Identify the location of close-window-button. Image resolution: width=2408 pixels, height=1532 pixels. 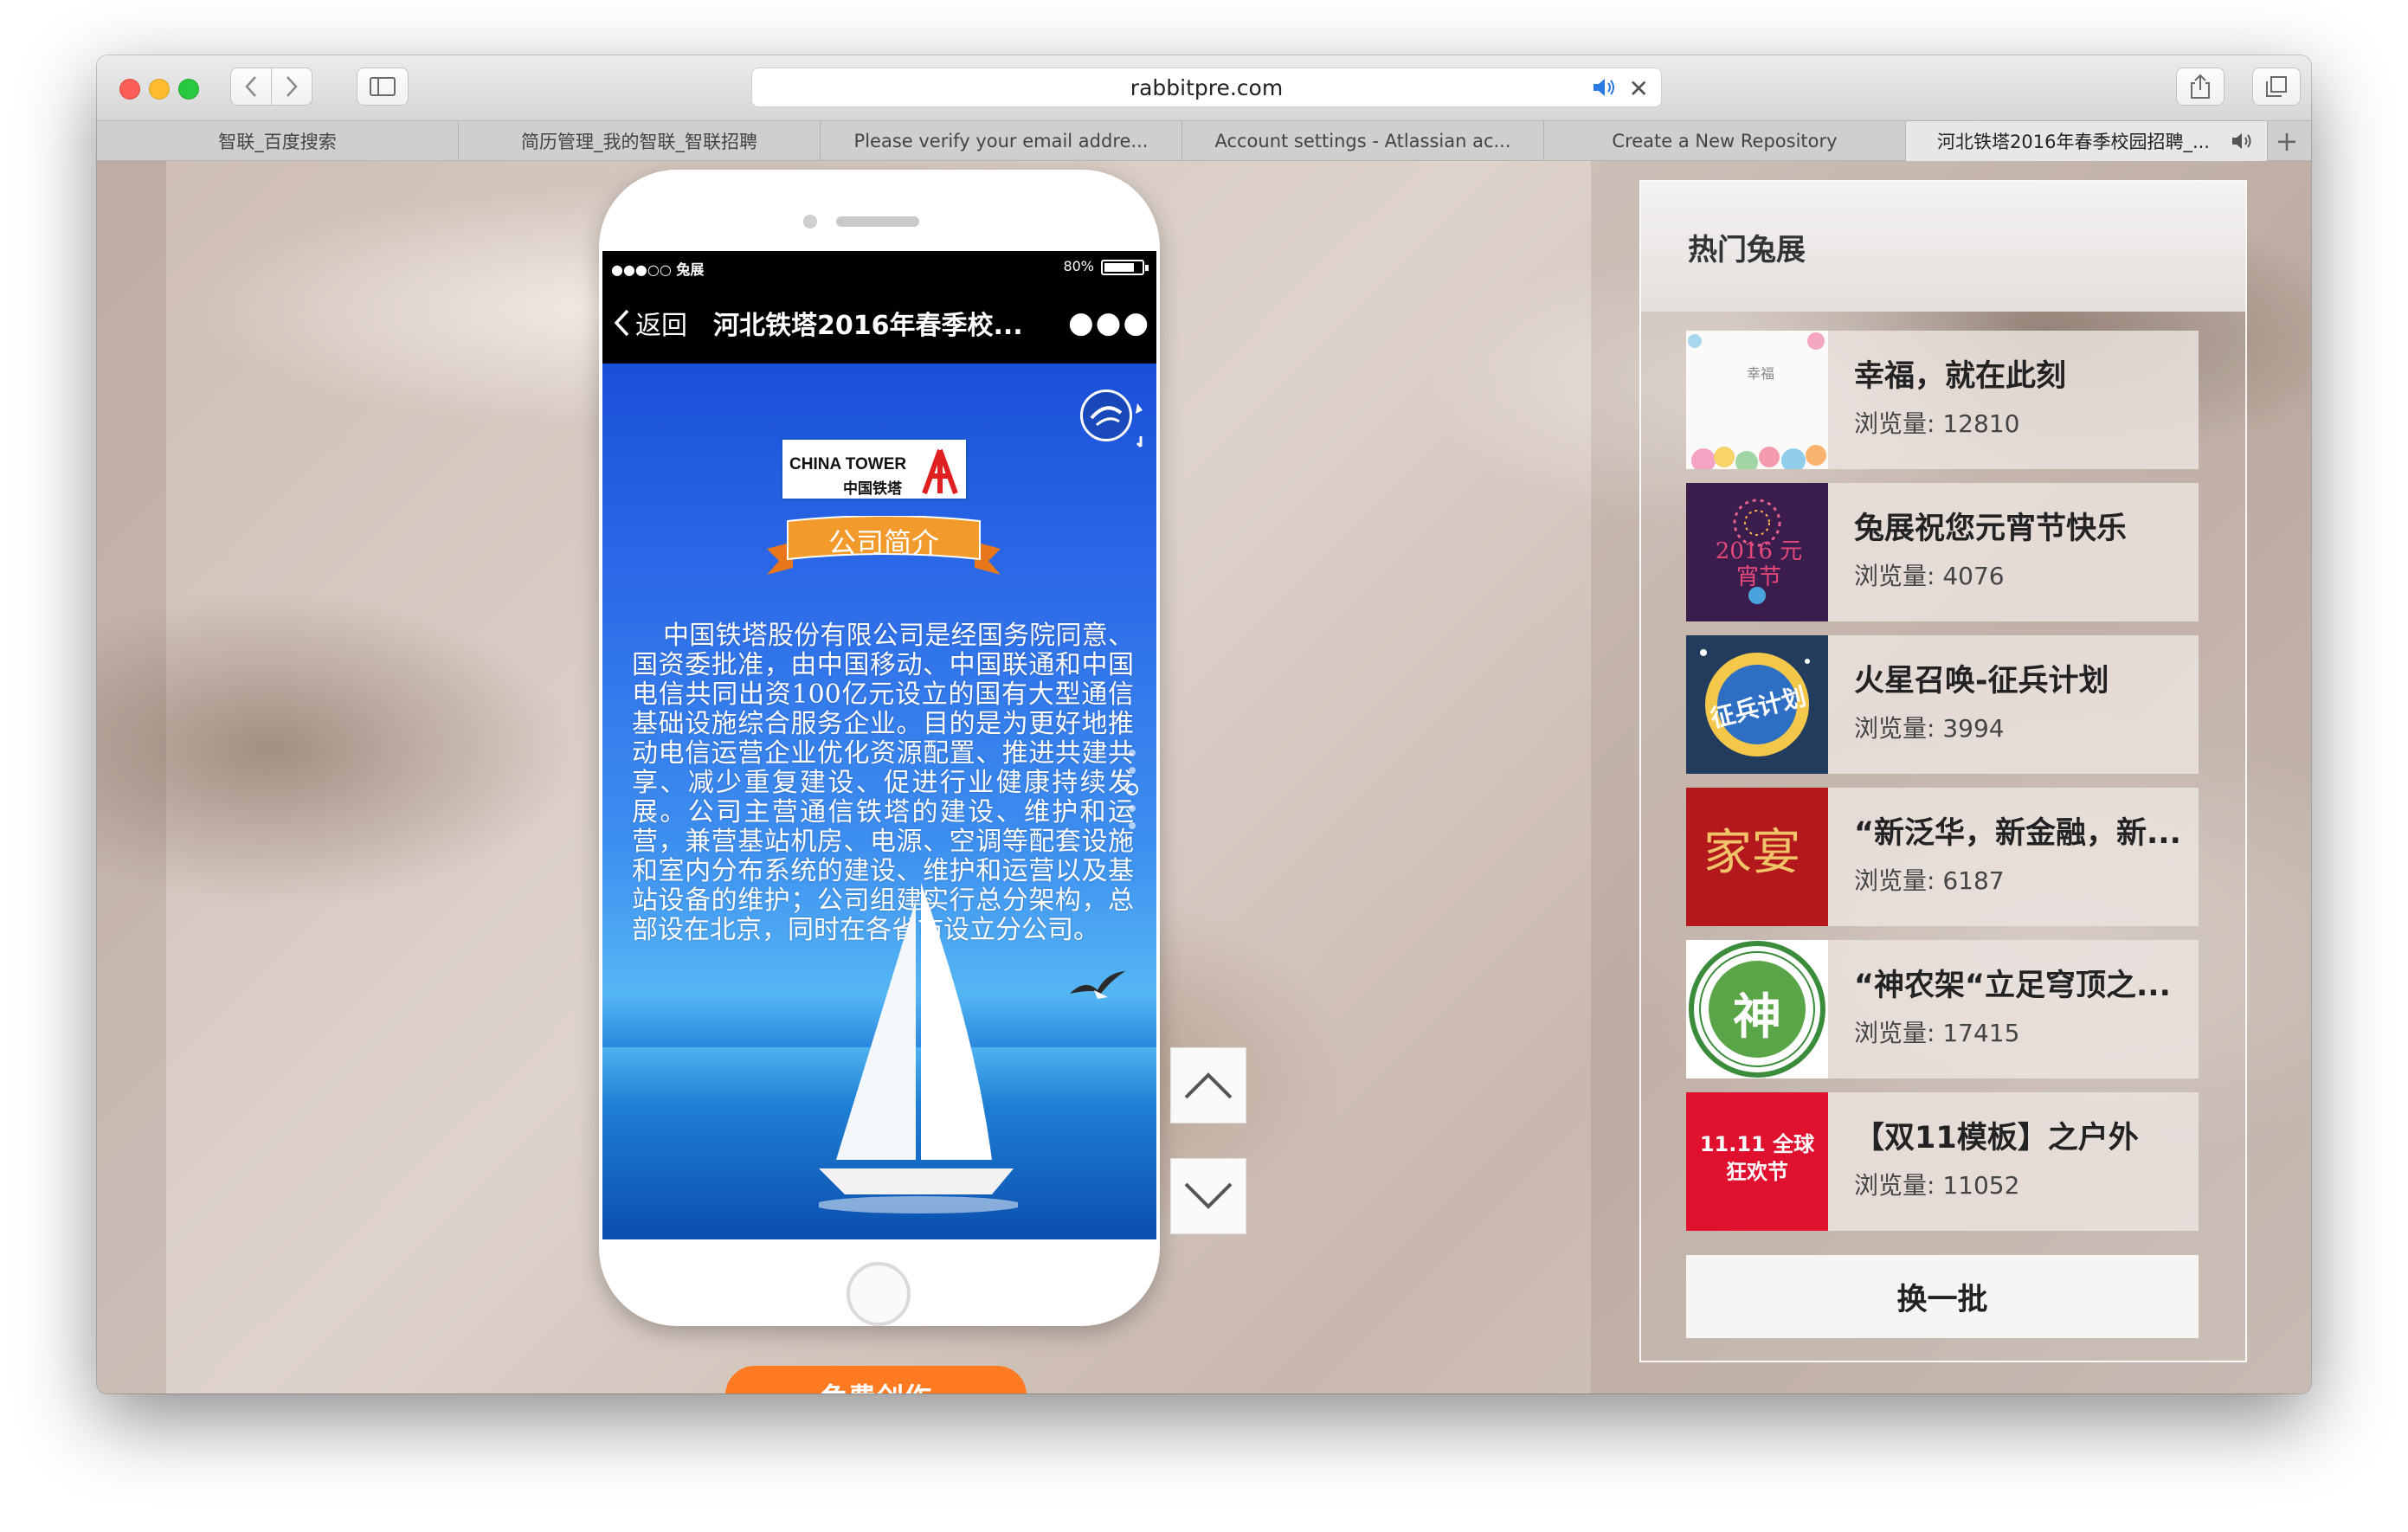
(129, 89).